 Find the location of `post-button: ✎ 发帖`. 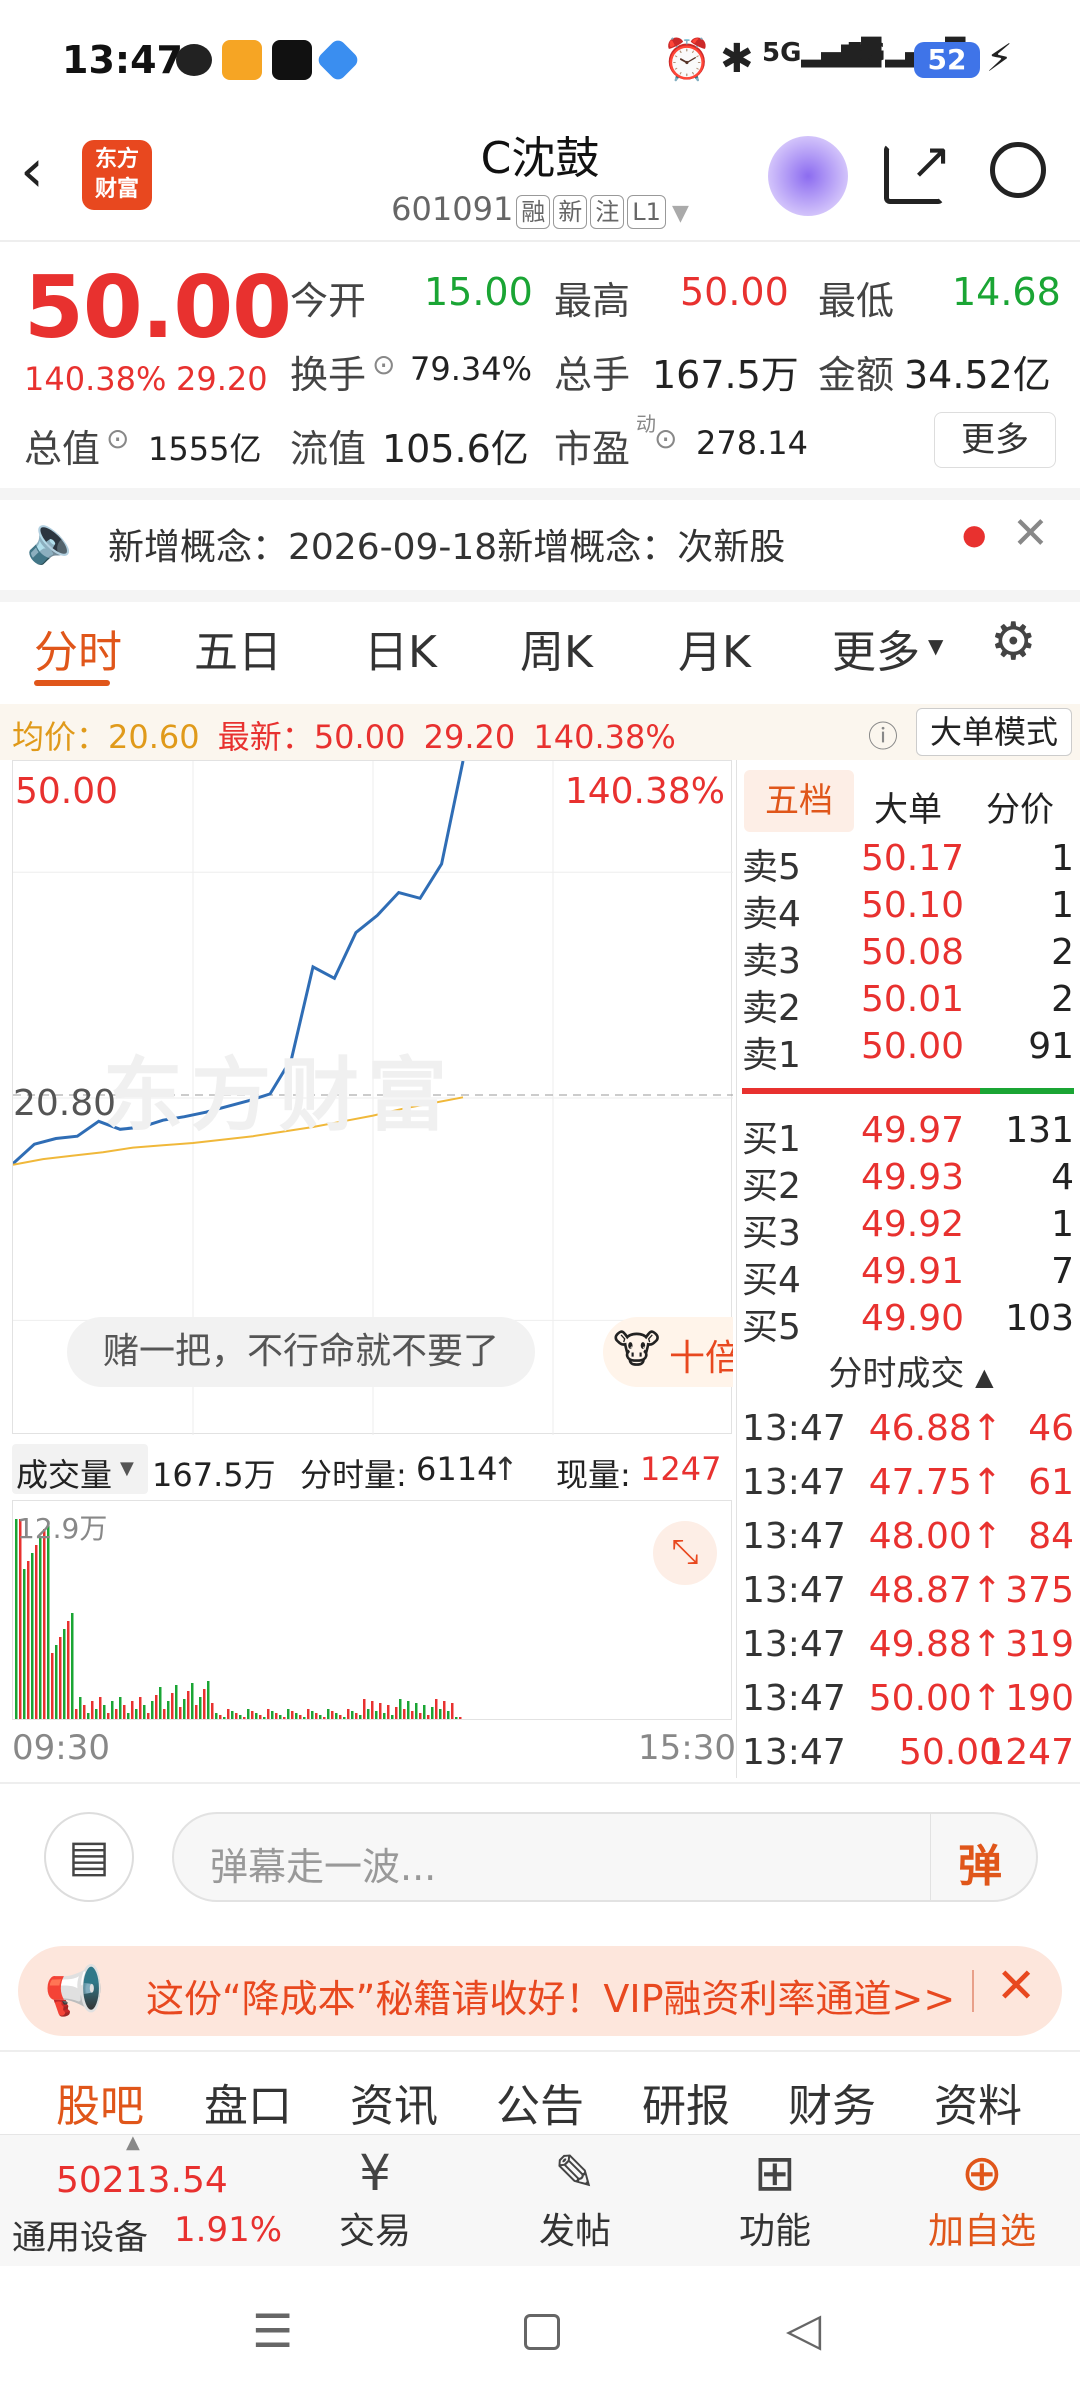

post-button: ✎ 发帖 is located at coordinates (575, 2199).